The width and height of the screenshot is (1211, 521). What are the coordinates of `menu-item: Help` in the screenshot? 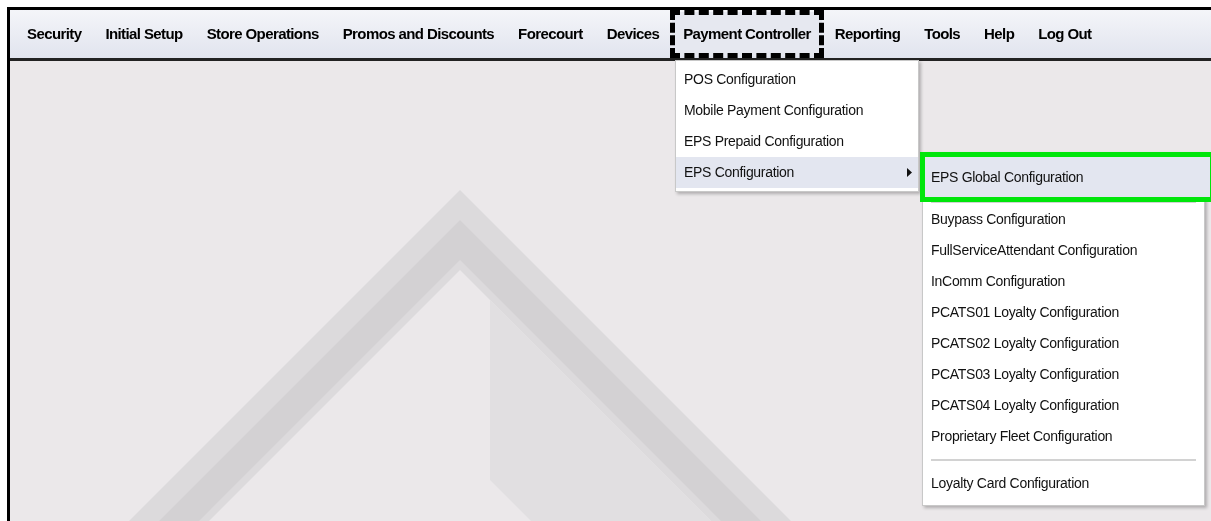 It's located at (999, 34).